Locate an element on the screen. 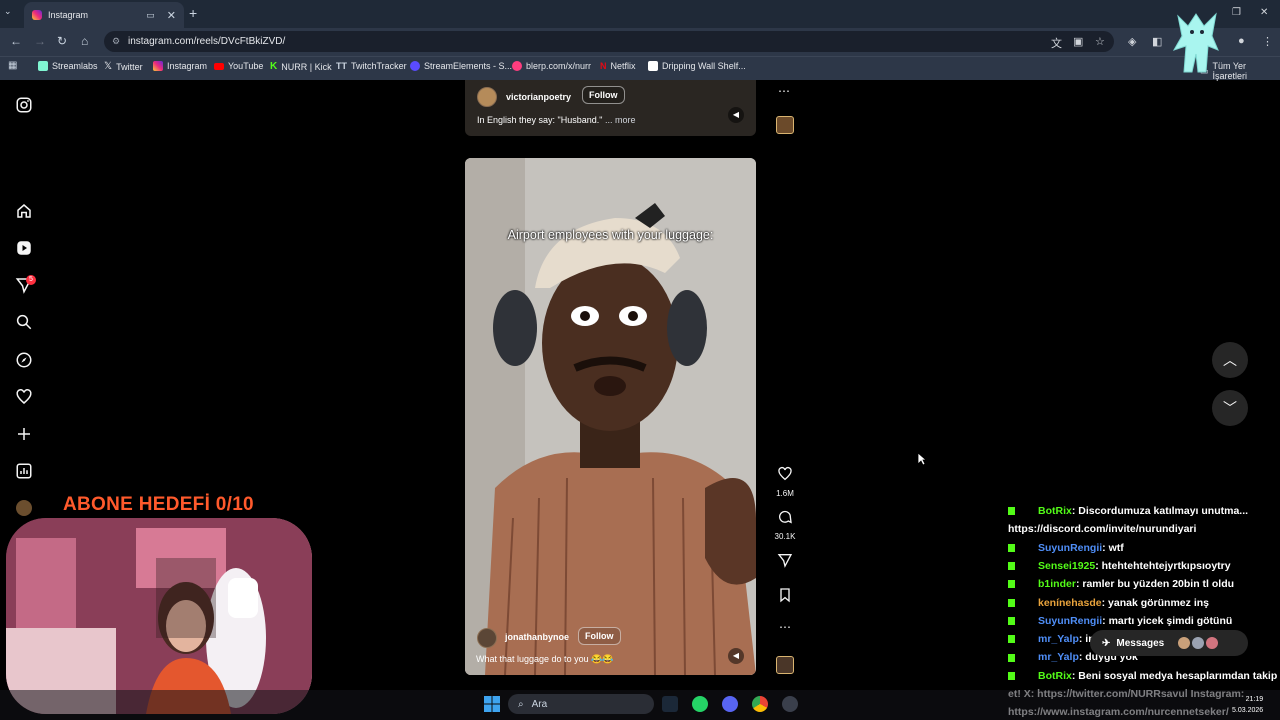  tab-instagram: Instagram ▭ ✕ is located at coordinates (104, 15).